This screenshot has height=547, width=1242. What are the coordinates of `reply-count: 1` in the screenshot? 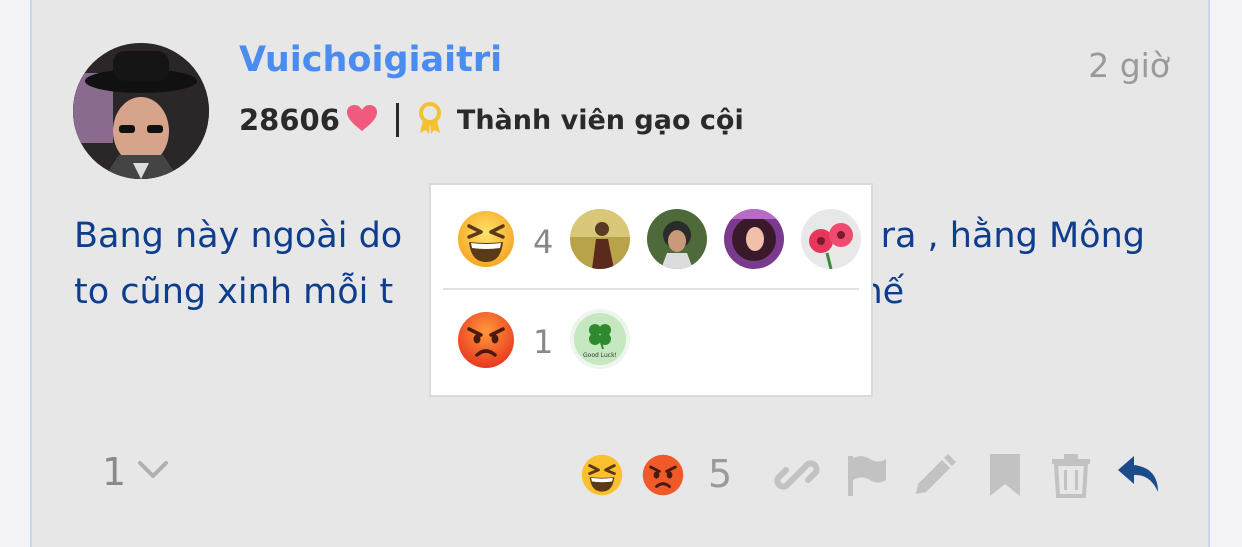 It's located at (114, 472).